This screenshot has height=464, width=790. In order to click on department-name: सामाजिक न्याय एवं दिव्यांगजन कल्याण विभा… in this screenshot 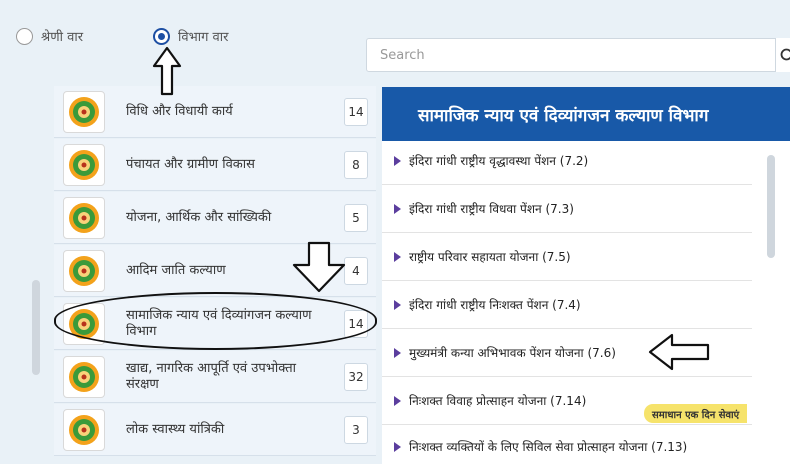, I will do `click(219, 323)`.